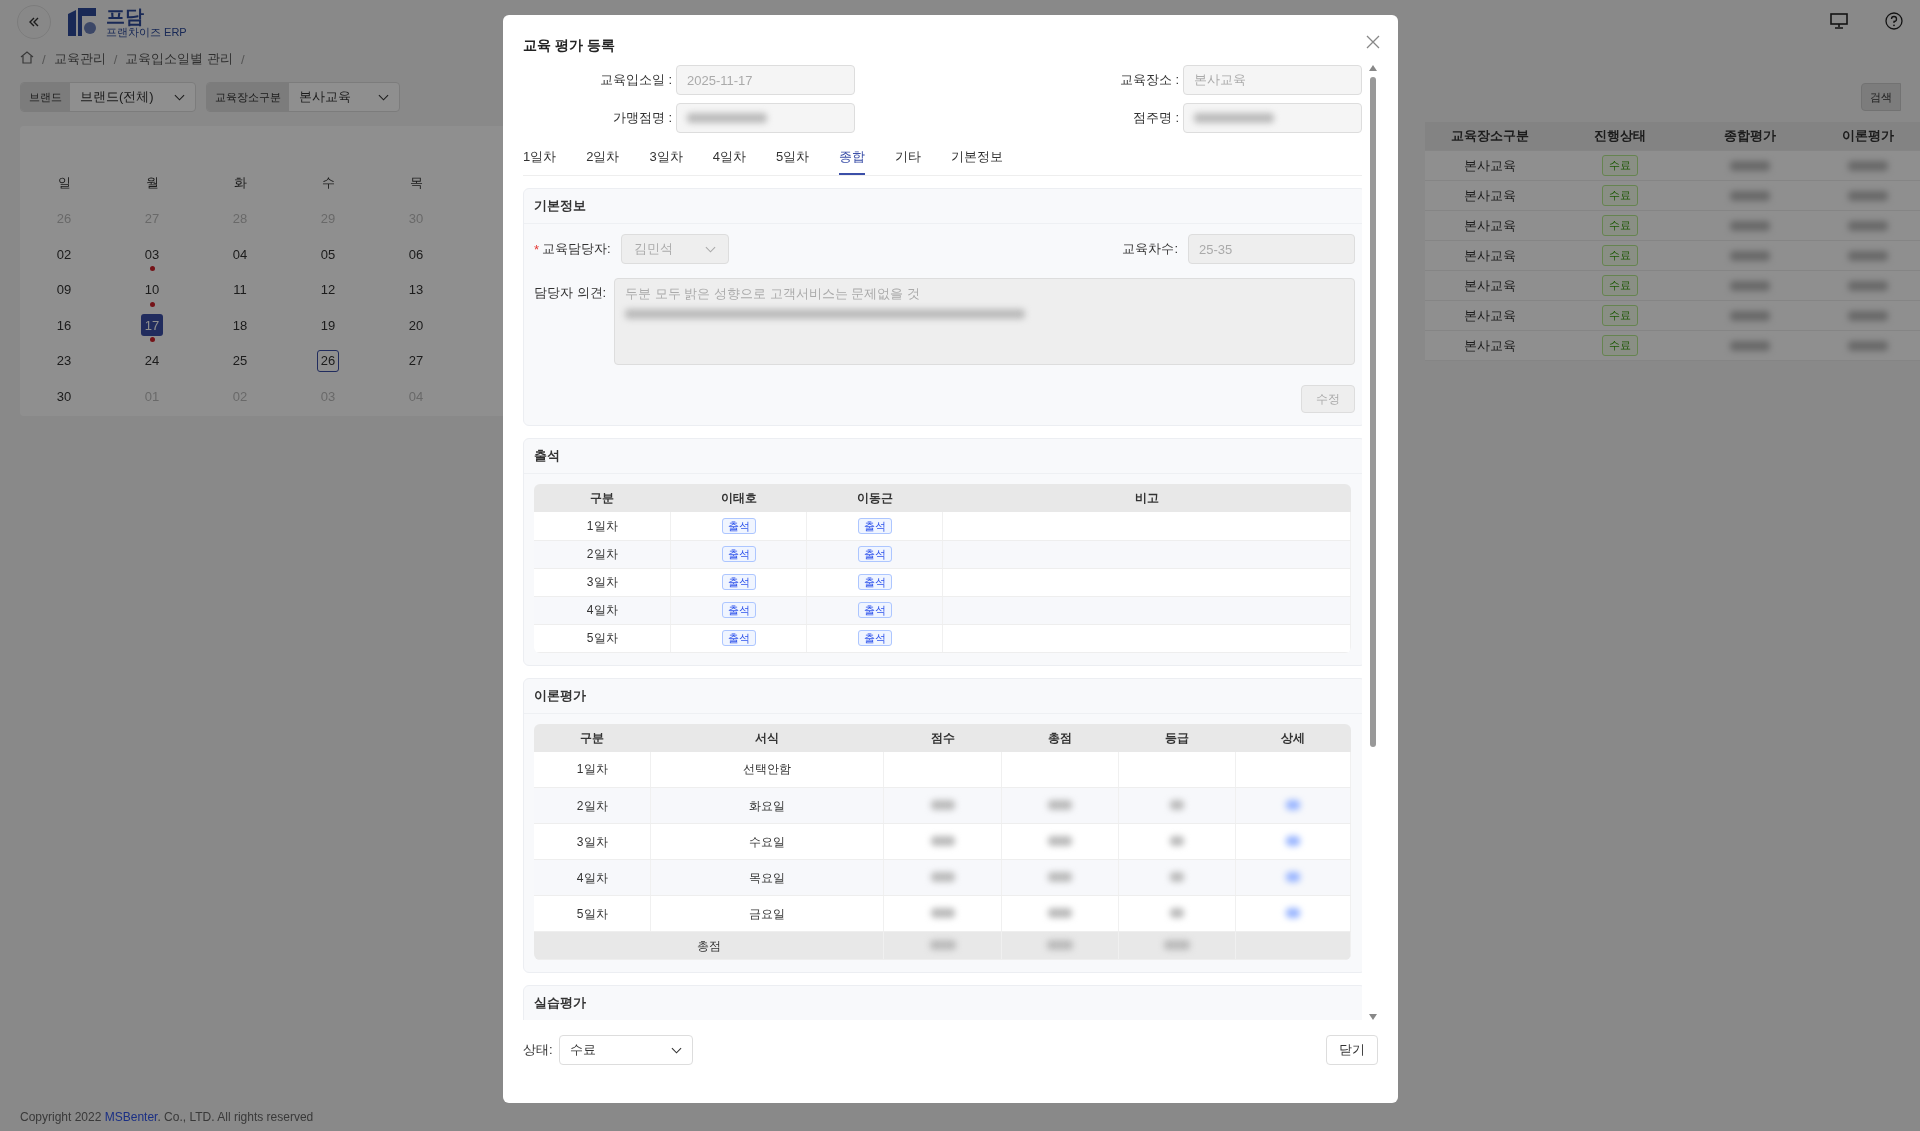 The height and width of the screenshot is (1131, 1920). Describe the element at coordinates (64, 325) in the screenshot. I see `calendar-day: 16` at that location.